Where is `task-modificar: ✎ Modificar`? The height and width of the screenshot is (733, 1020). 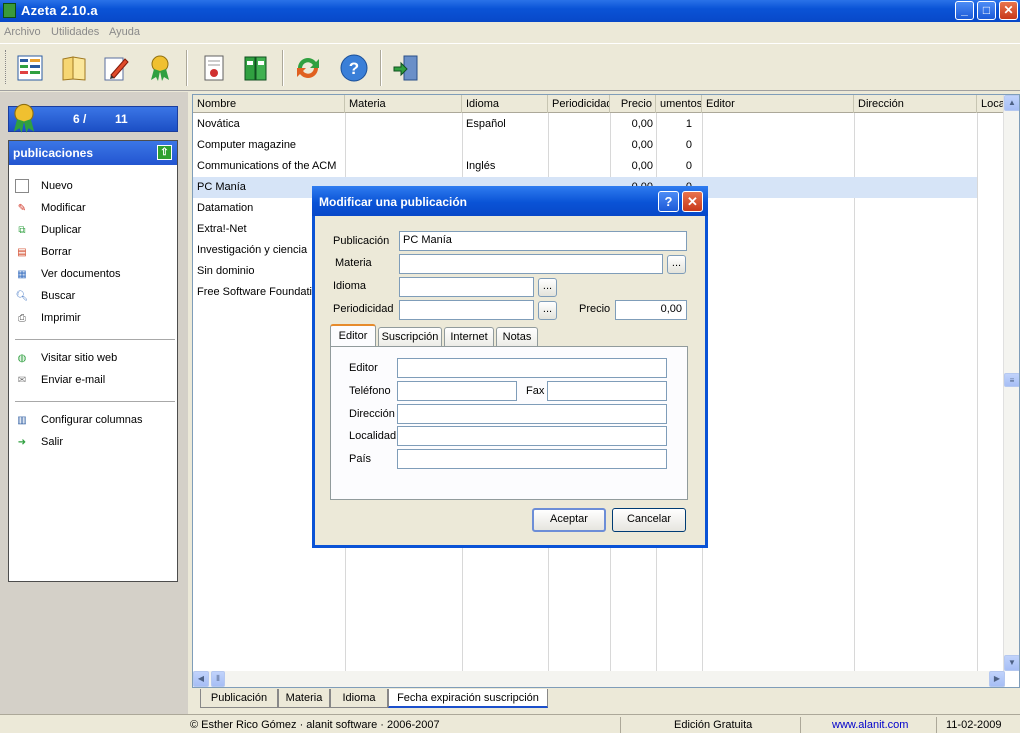
task-modificar: ✎ Modificar is located at coordinates (50, 208).